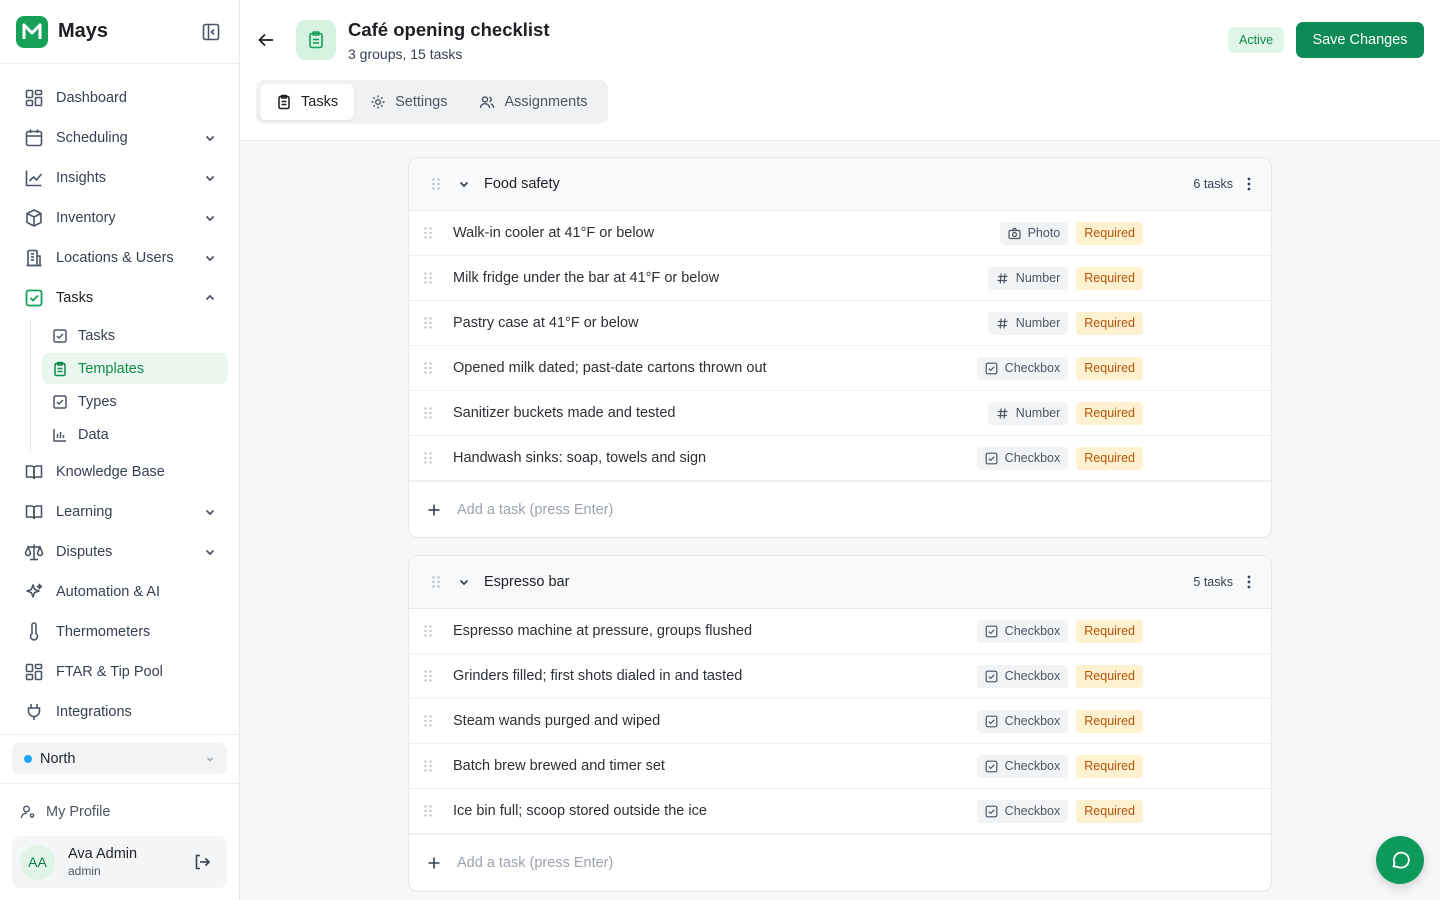 The width and height of the screenshot is (1440, 900). What do you see at coordinates (119, 592) in the screenshot?
I see `sidebar-item-automation-ai: Automation & AI` at bounding box center [119, 592].